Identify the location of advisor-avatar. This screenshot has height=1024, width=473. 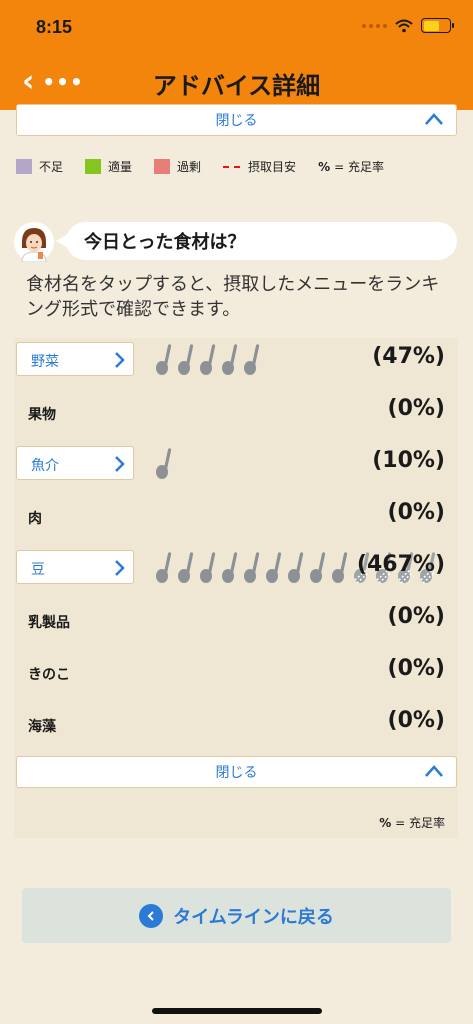
(34, 242).